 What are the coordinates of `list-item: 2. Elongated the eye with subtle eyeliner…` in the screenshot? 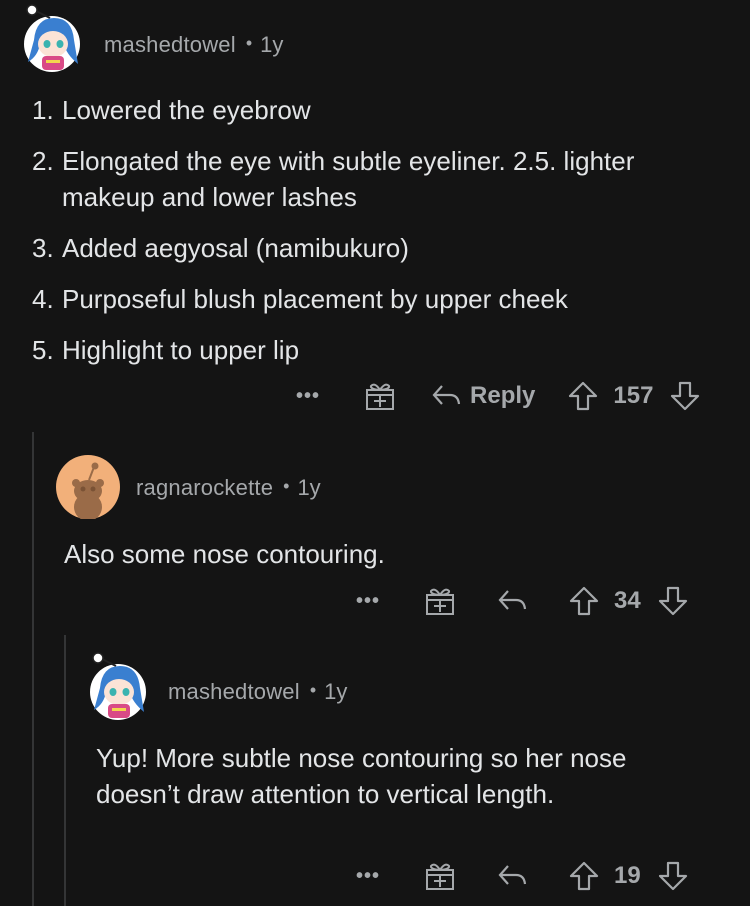 It's located at (362, 179).